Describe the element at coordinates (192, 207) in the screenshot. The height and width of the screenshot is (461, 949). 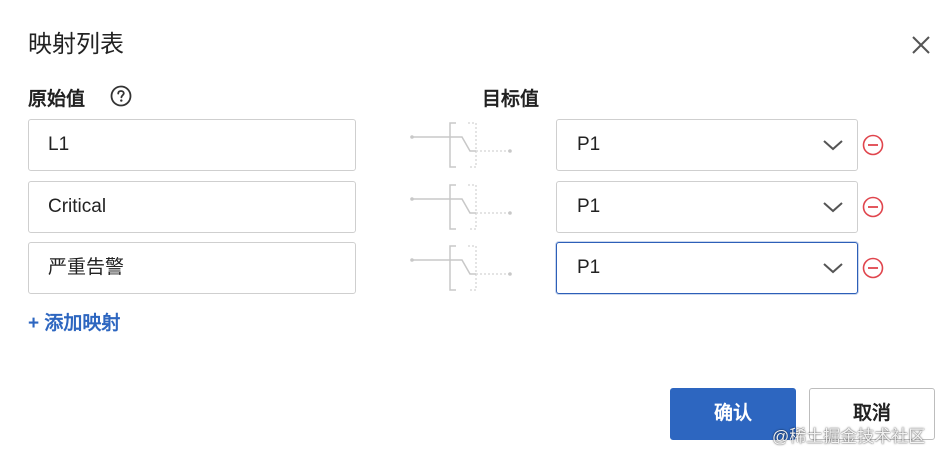
I see `source-value-input: Critical` at that location.